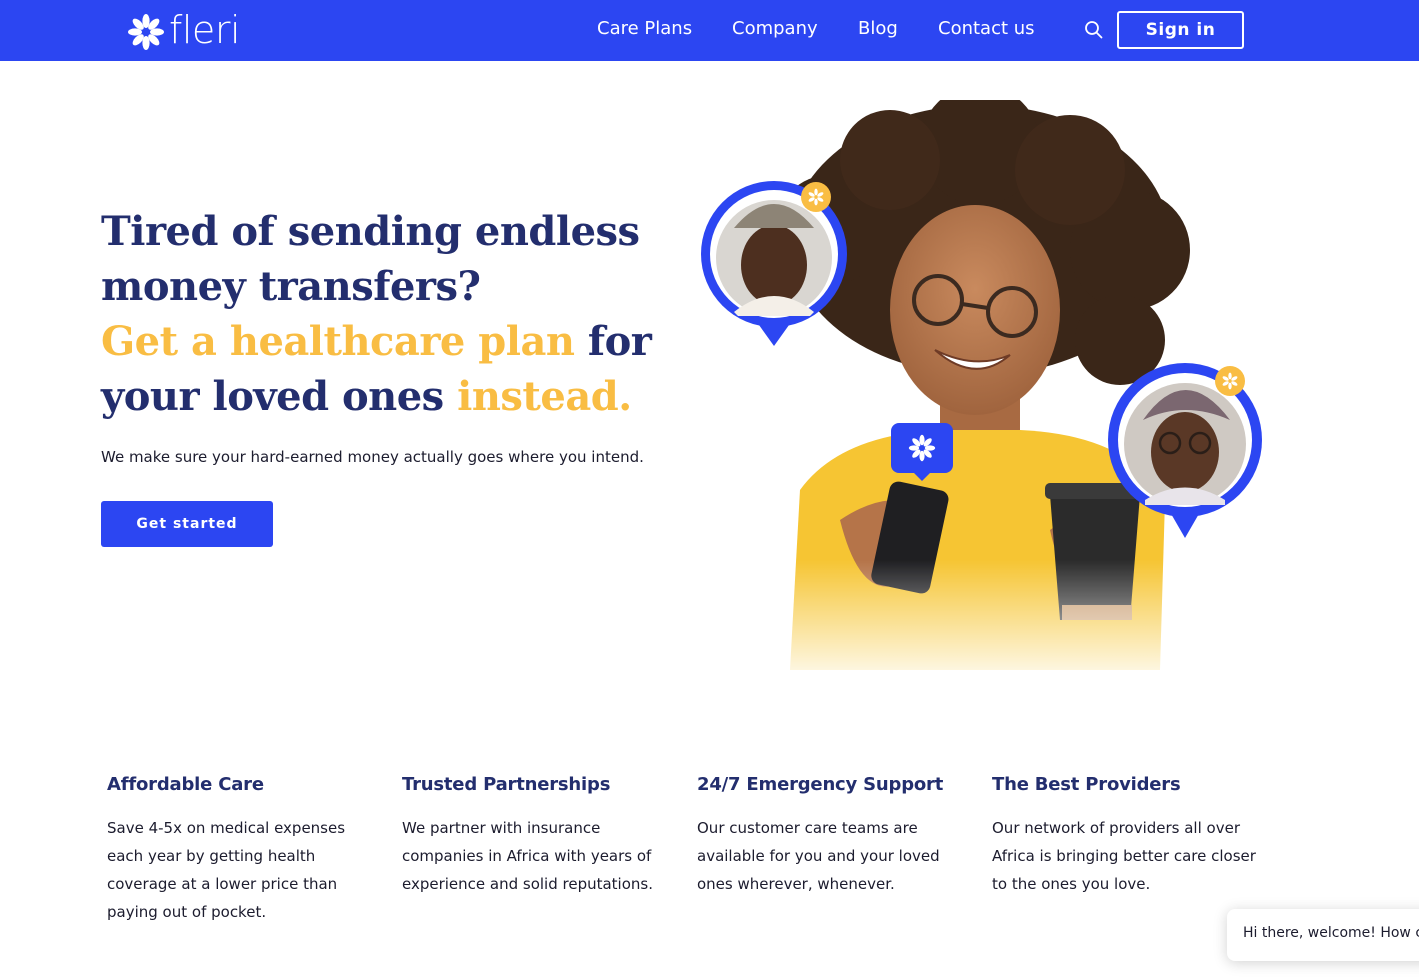 The image size is (1419, 980). I want to click on chat-welcome-bubble: Hi there, welcome! How c, so click(1323, 935).